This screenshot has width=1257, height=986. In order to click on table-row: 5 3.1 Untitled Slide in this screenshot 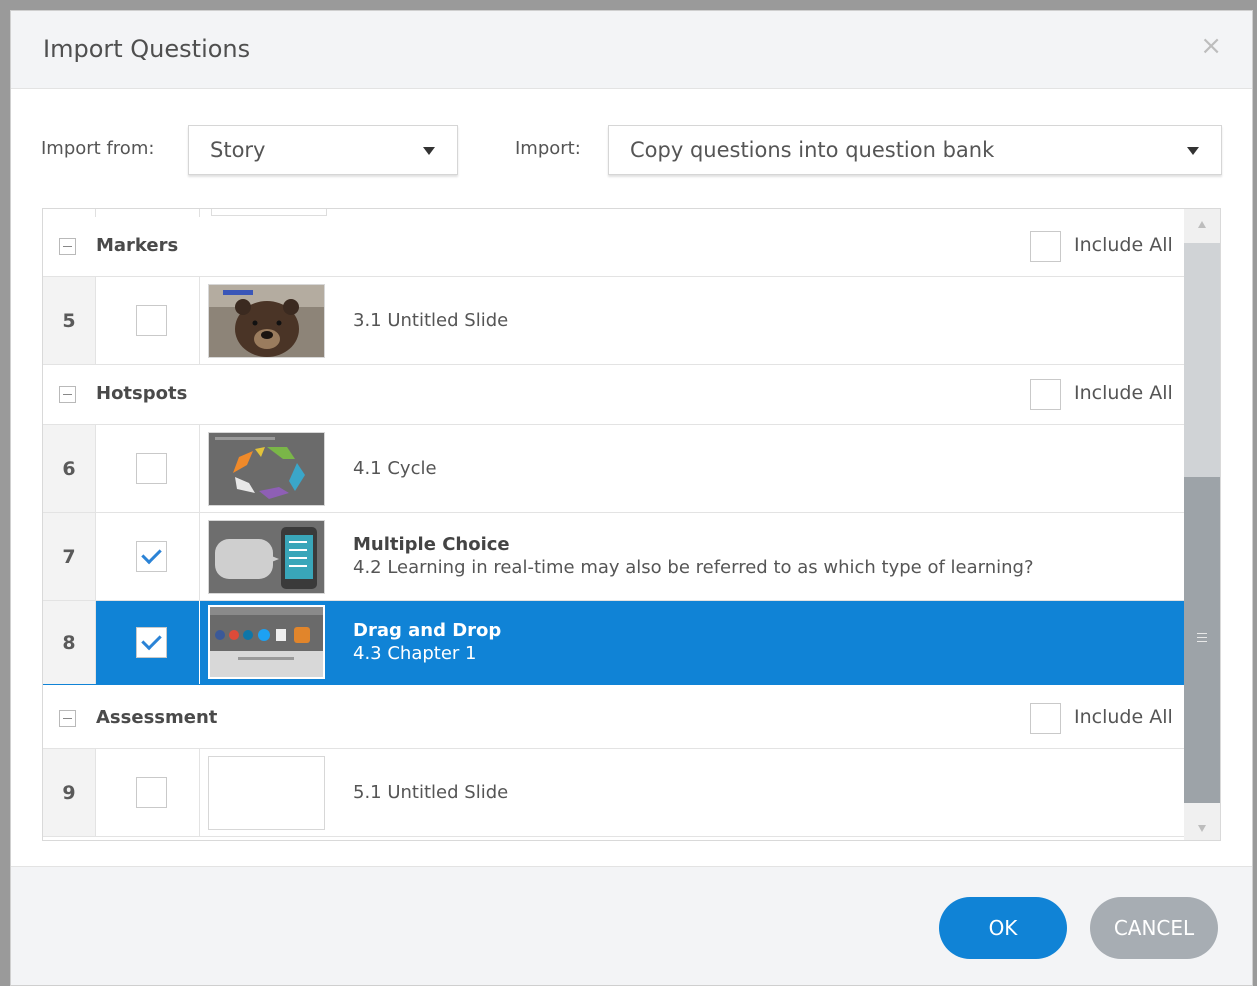, I will do `click(613, 321)`.